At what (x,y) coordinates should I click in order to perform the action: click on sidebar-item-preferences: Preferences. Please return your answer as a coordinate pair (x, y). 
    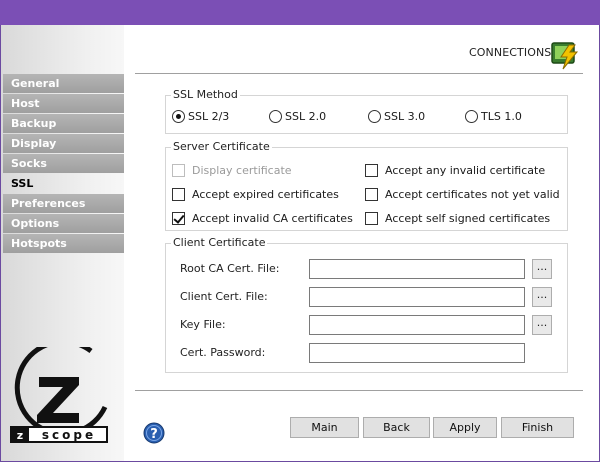
    Looking at the image, I should click on (63, 203).